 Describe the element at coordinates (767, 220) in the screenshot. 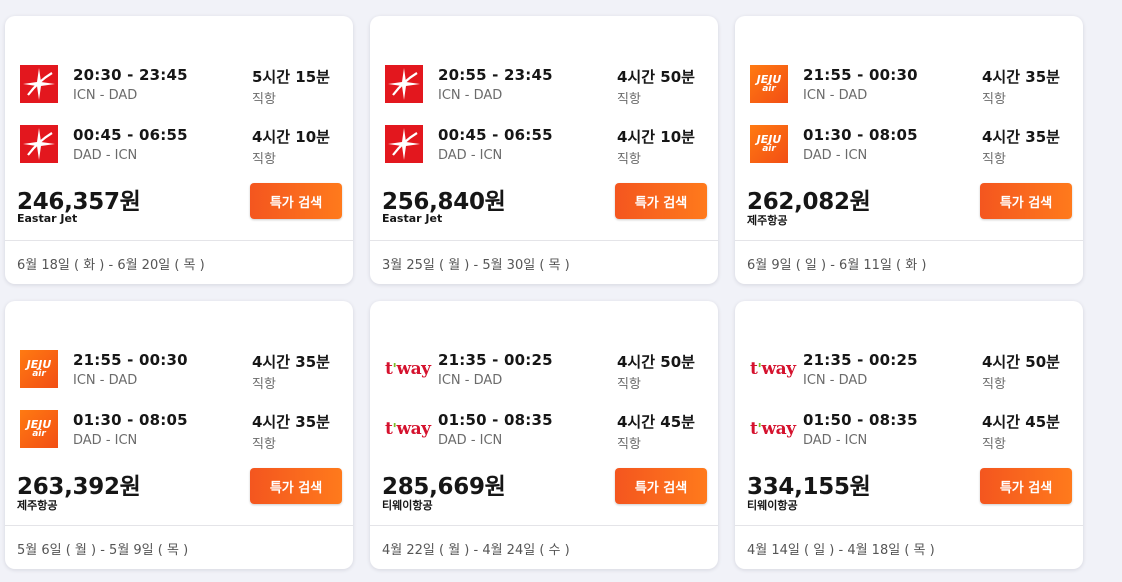

I see `airline-name: 제주항공` at that location.